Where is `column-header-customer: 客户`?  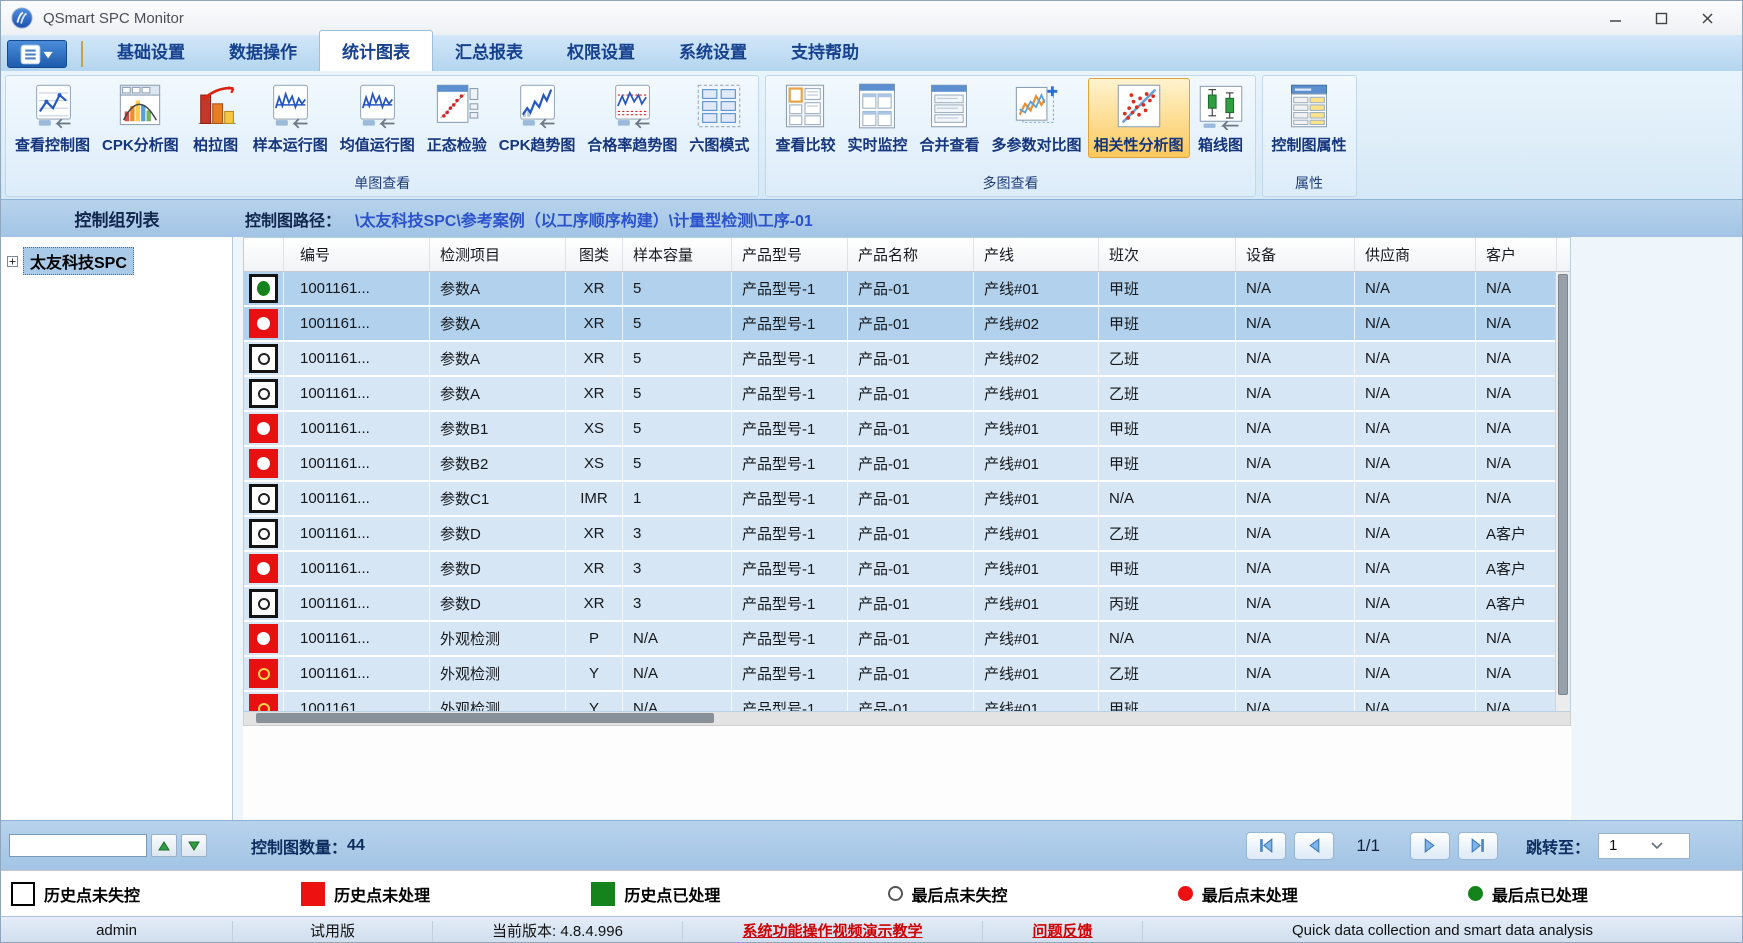
column-header-customer: 客户 is located at coordinates (1516, 254).